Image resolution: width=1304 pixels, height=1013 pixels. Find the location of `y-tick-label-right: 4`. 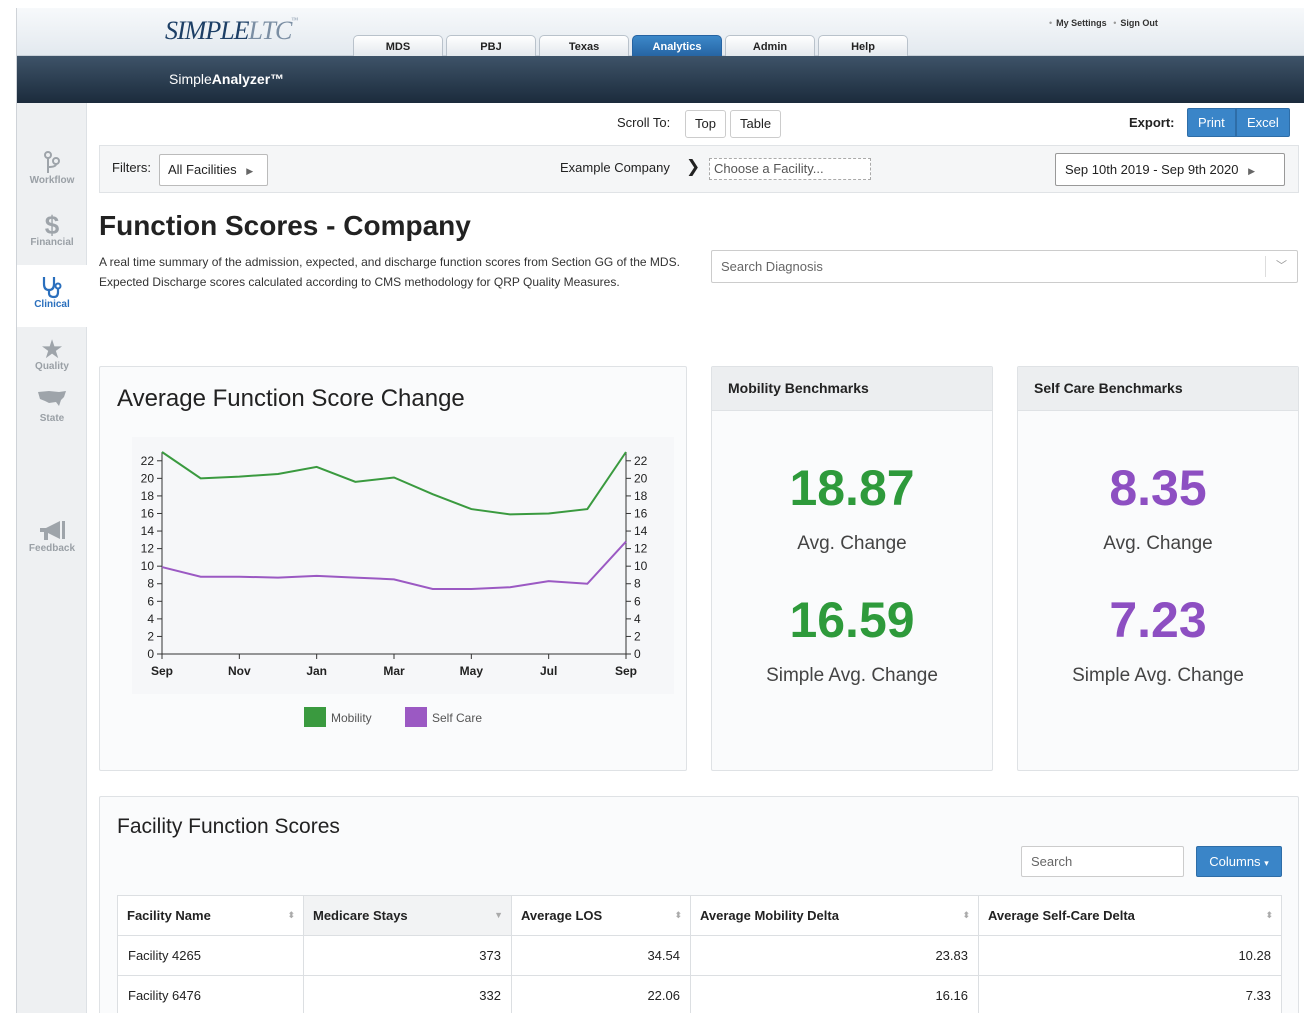

y-tick-label-right: 4 is located at coordinates (637, 619).